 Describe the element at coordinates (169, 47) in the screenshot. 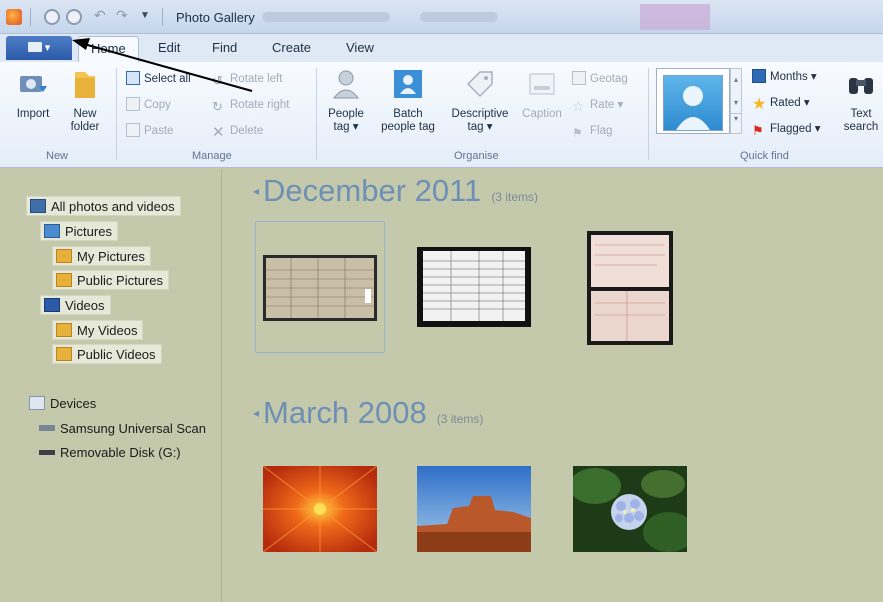

I see `tab-edit: Edit` at that location.